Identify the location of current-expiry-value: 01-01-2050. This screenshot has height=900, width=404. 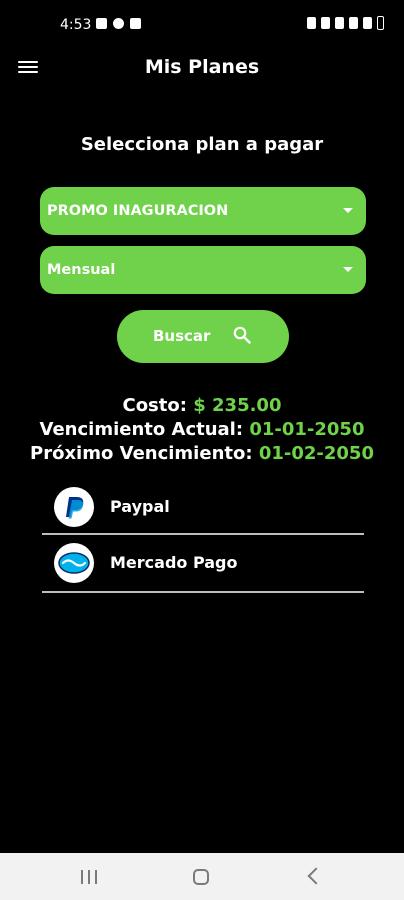
(307, 429).